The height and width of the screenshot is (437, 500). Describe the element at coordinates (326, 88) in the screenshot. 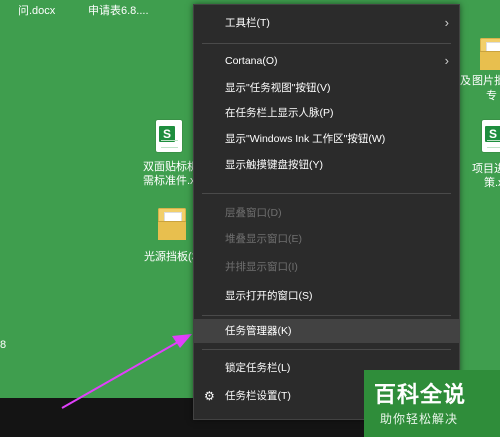

I see `menu-item-show-task-view: 显示"任务视图"按钮(V)` at that location.